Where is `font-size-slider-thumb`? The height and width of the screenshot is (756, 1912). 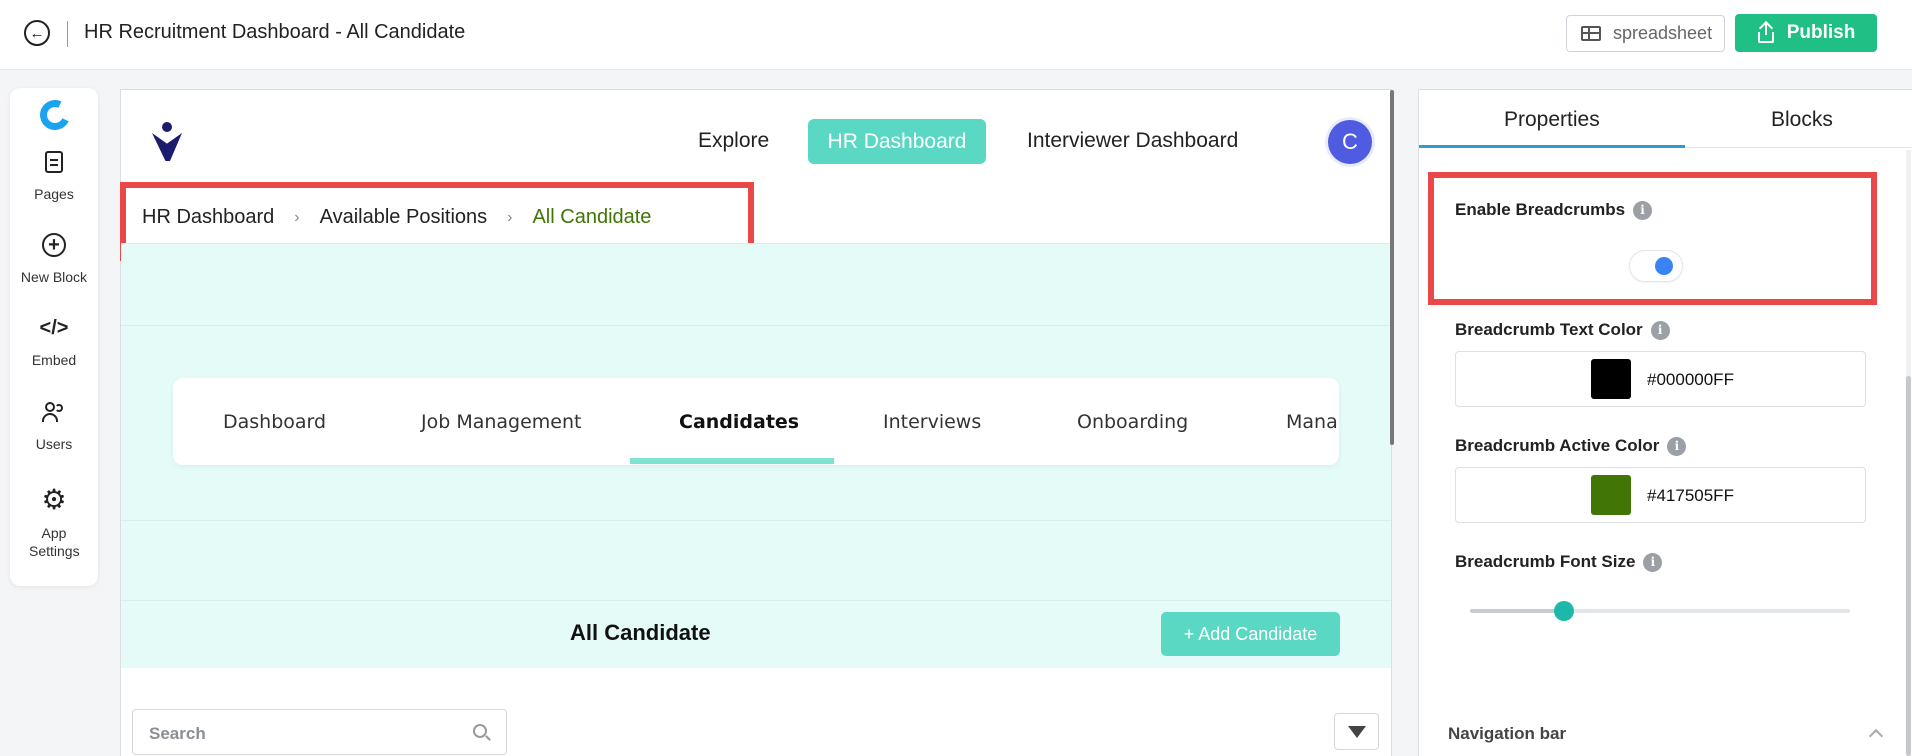
font-size-slider-thumb is located at coordinates (1564, 611).